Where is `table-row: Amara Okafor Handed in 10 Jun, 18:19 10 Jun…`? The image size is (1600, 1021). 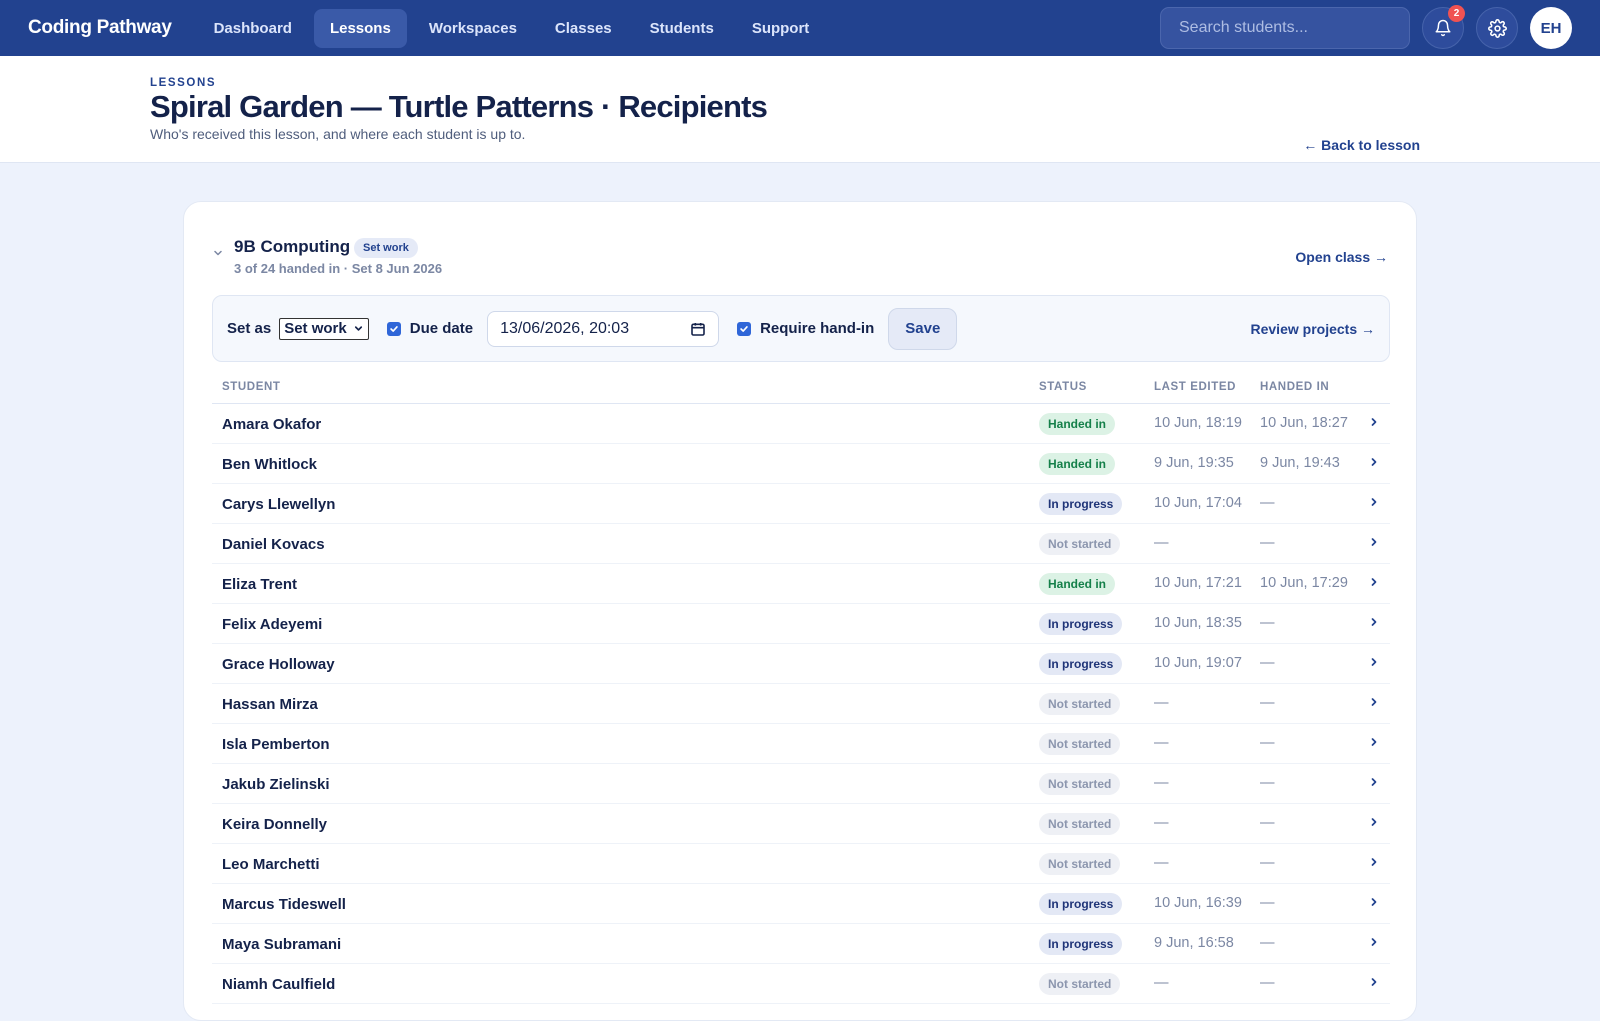 table-row: Amara Okafor Handed in 10 Jun, 18:19 10 Jun… is located at coordinates (801, 424).